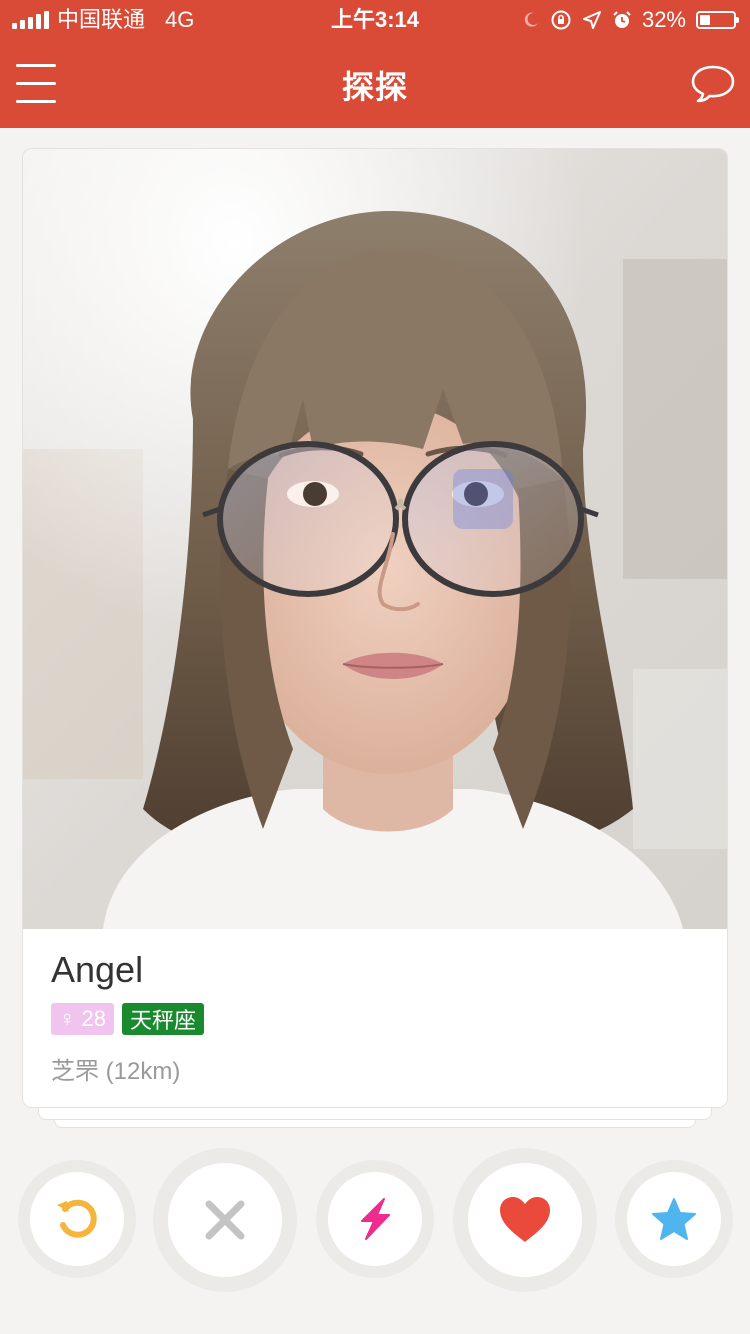  What do you see at coordinates (375, 1018) in the screenshot?
I see `profile-info: Angel ♀ 28 天秤座 芝罘 (12km)` at bounding box center [375, 1018].